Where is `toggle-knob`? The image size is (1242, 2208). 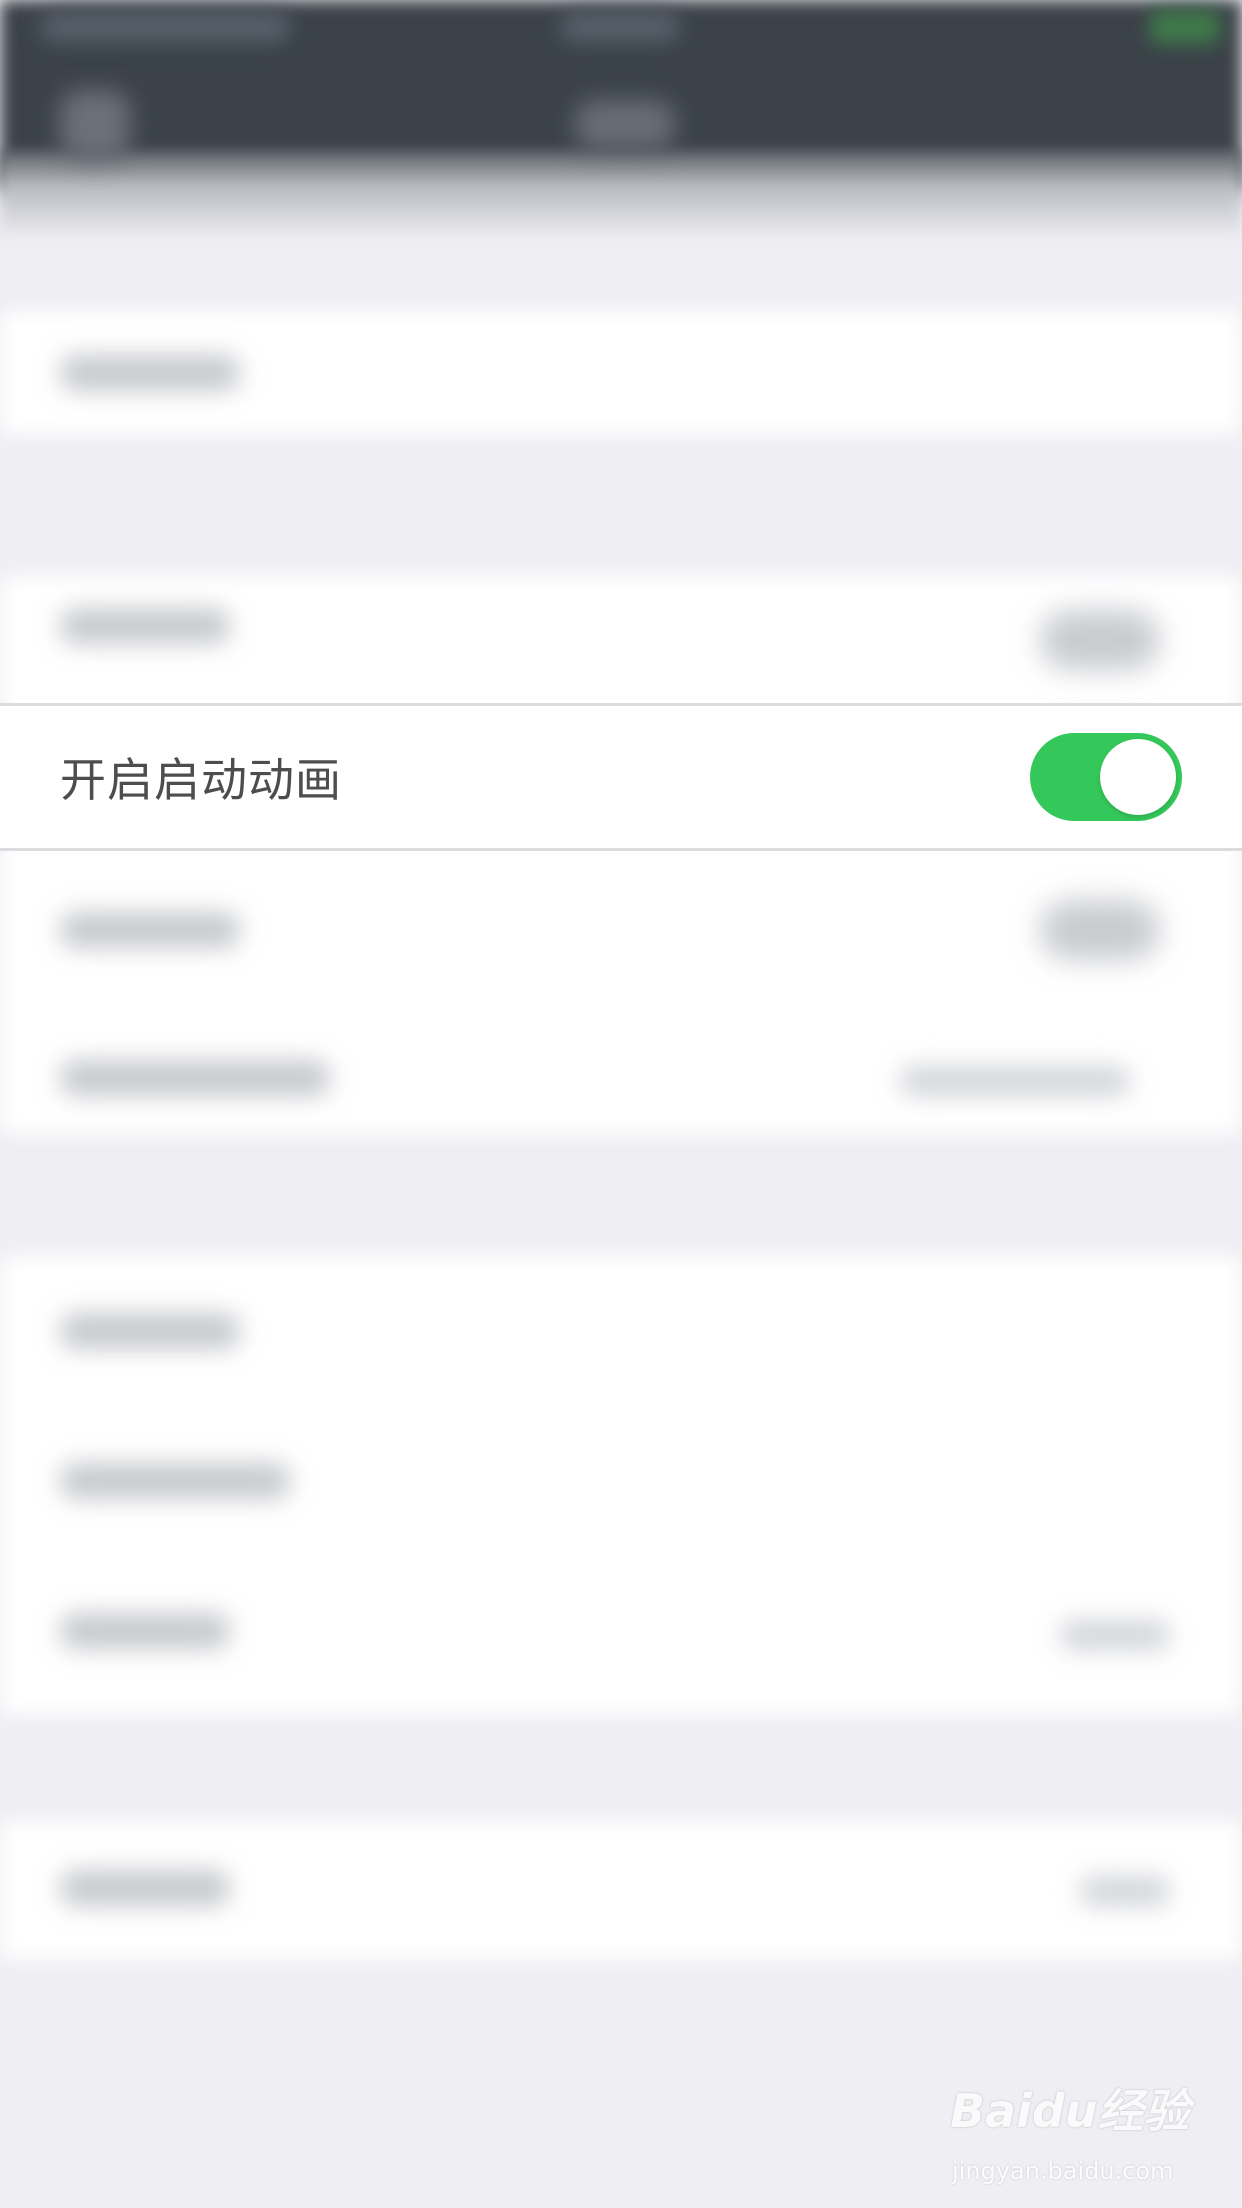 toggle-knob is located at coordinates (1138, 777).